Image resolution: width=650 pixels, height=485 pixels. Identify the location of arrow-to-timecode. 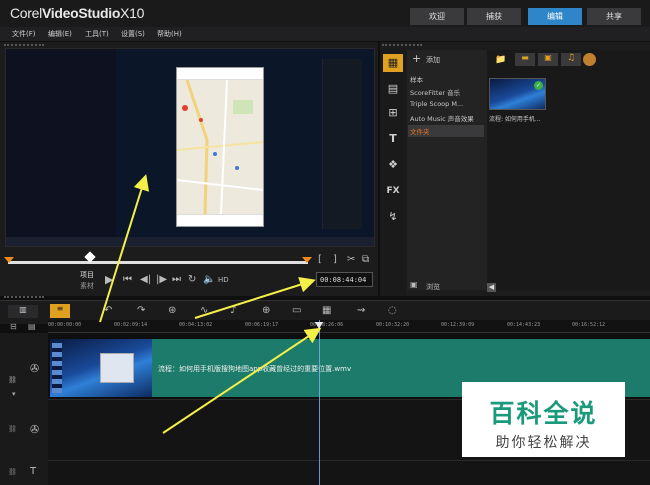
(255, 297).